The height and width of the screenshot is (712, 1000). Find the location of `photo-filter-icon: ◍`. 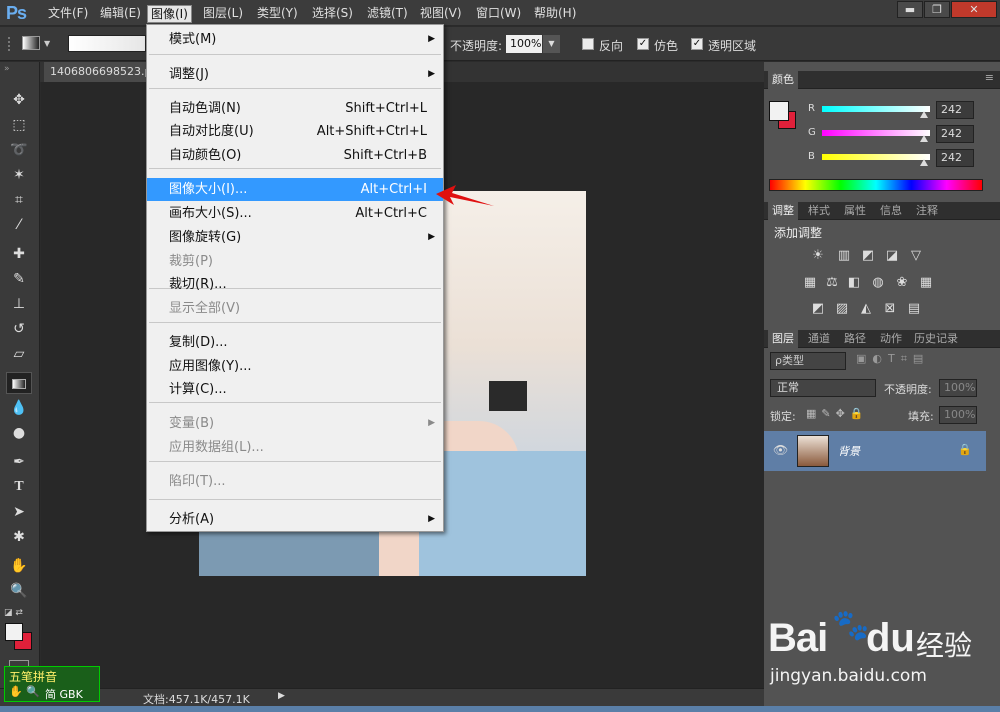

photo-filter-icon: ◍ is located at coordinates (878, 283).